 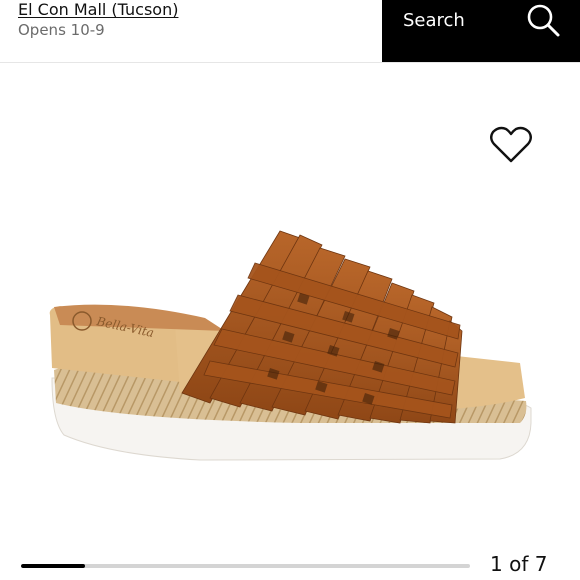 I want to click on search-button: Search, so click(x=481, y=31).